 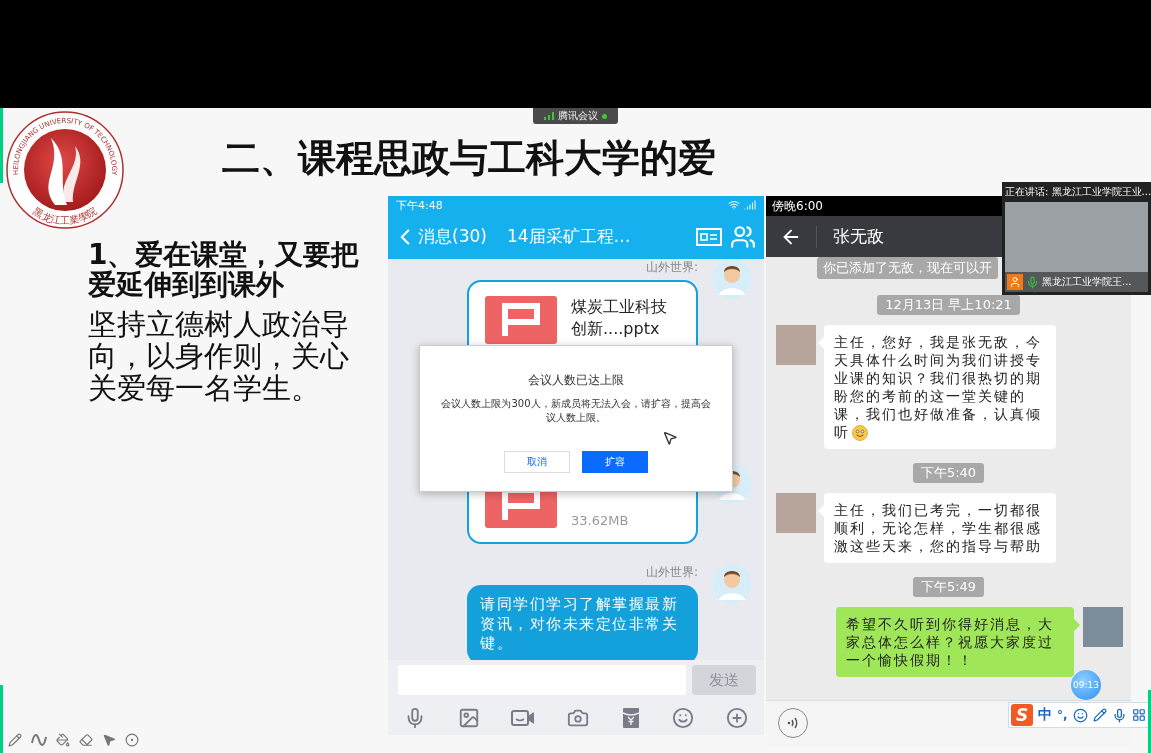 What do you see at coordinates (948, 587) in the screenshot?
I see `timestamp: 下午5:49` at bounding box center [948, 587].